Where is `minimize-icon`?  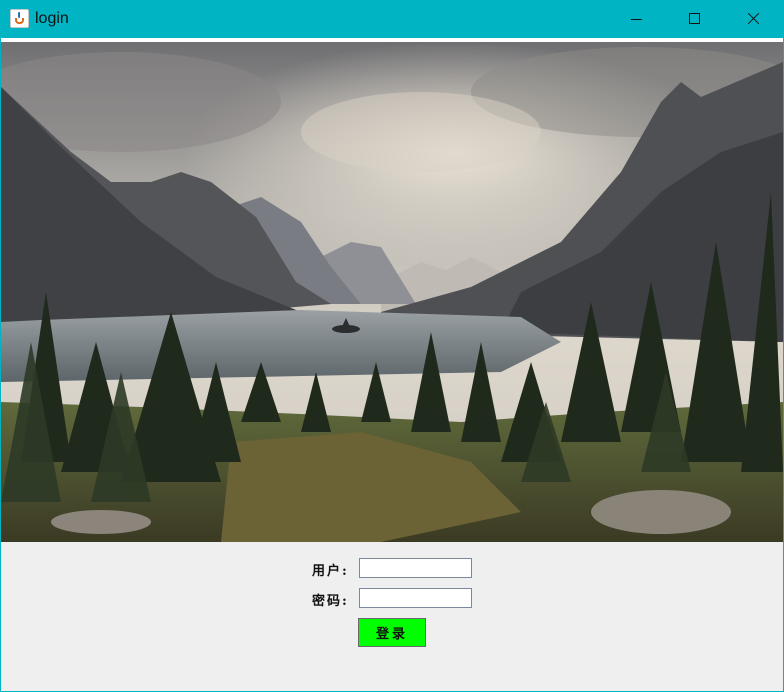
minimize-icon is located at coordinates (636, 19).